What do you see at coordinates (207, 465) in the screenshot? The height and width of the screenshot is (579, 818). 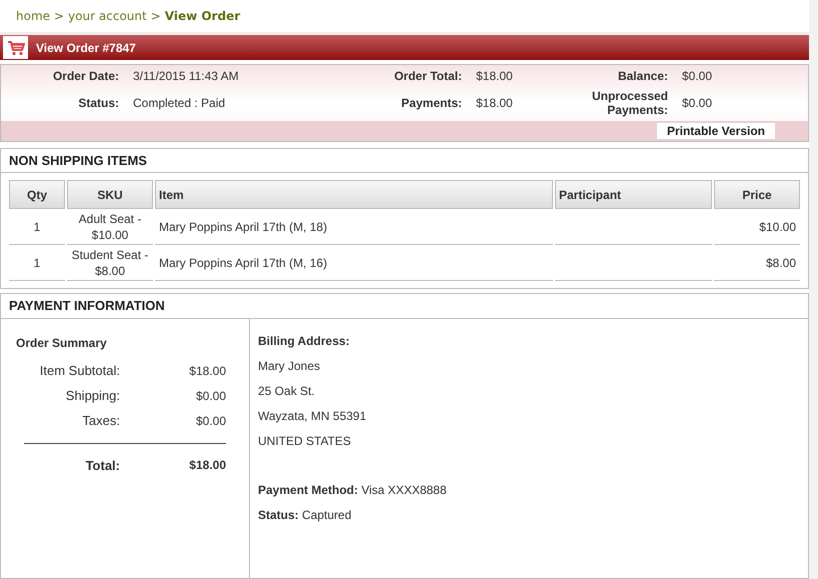 I see `total-value: $18.00` at bounding box center [207, 465].